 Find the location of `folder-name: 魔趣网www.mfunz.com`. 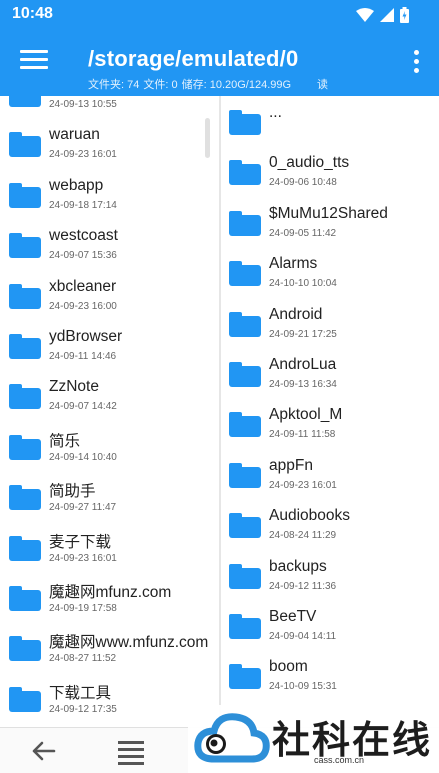

folder-name: 魔趣网www.mfunz.com is located at coordinates (129, 643).